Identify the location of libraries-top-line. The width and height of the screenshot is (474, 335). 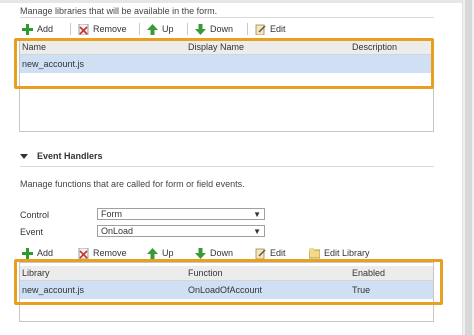
(227, 17).